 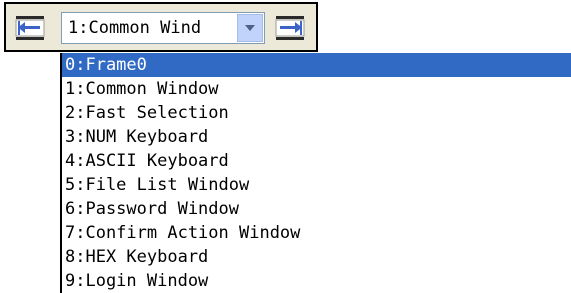 I want to click on chevron-down-icon, so click(x=250, y=28).